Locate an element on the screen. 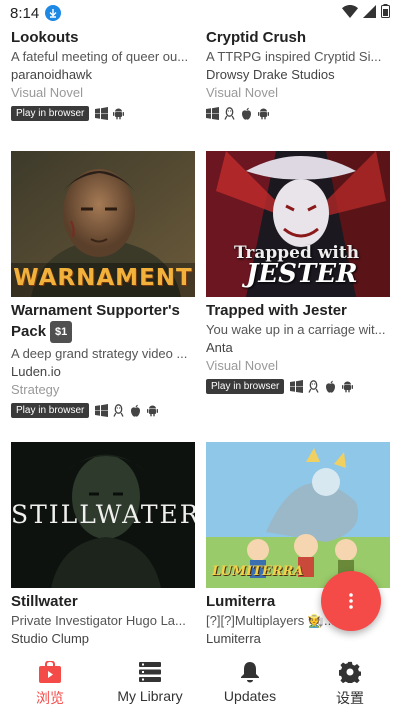 This screenshot has height=711, width=400. game-cover-image: LUMITERRA is located at coordinates (298, 515).